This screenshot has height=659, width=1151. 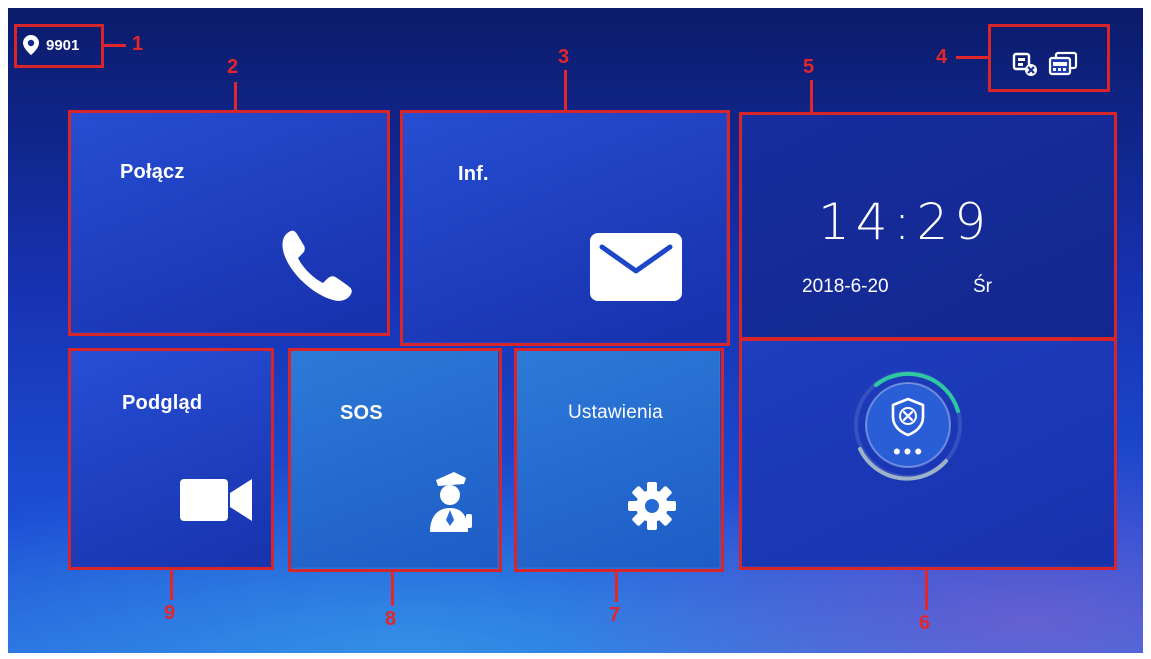 I want to click on security-guard-icon, so click(x=449, y=502).